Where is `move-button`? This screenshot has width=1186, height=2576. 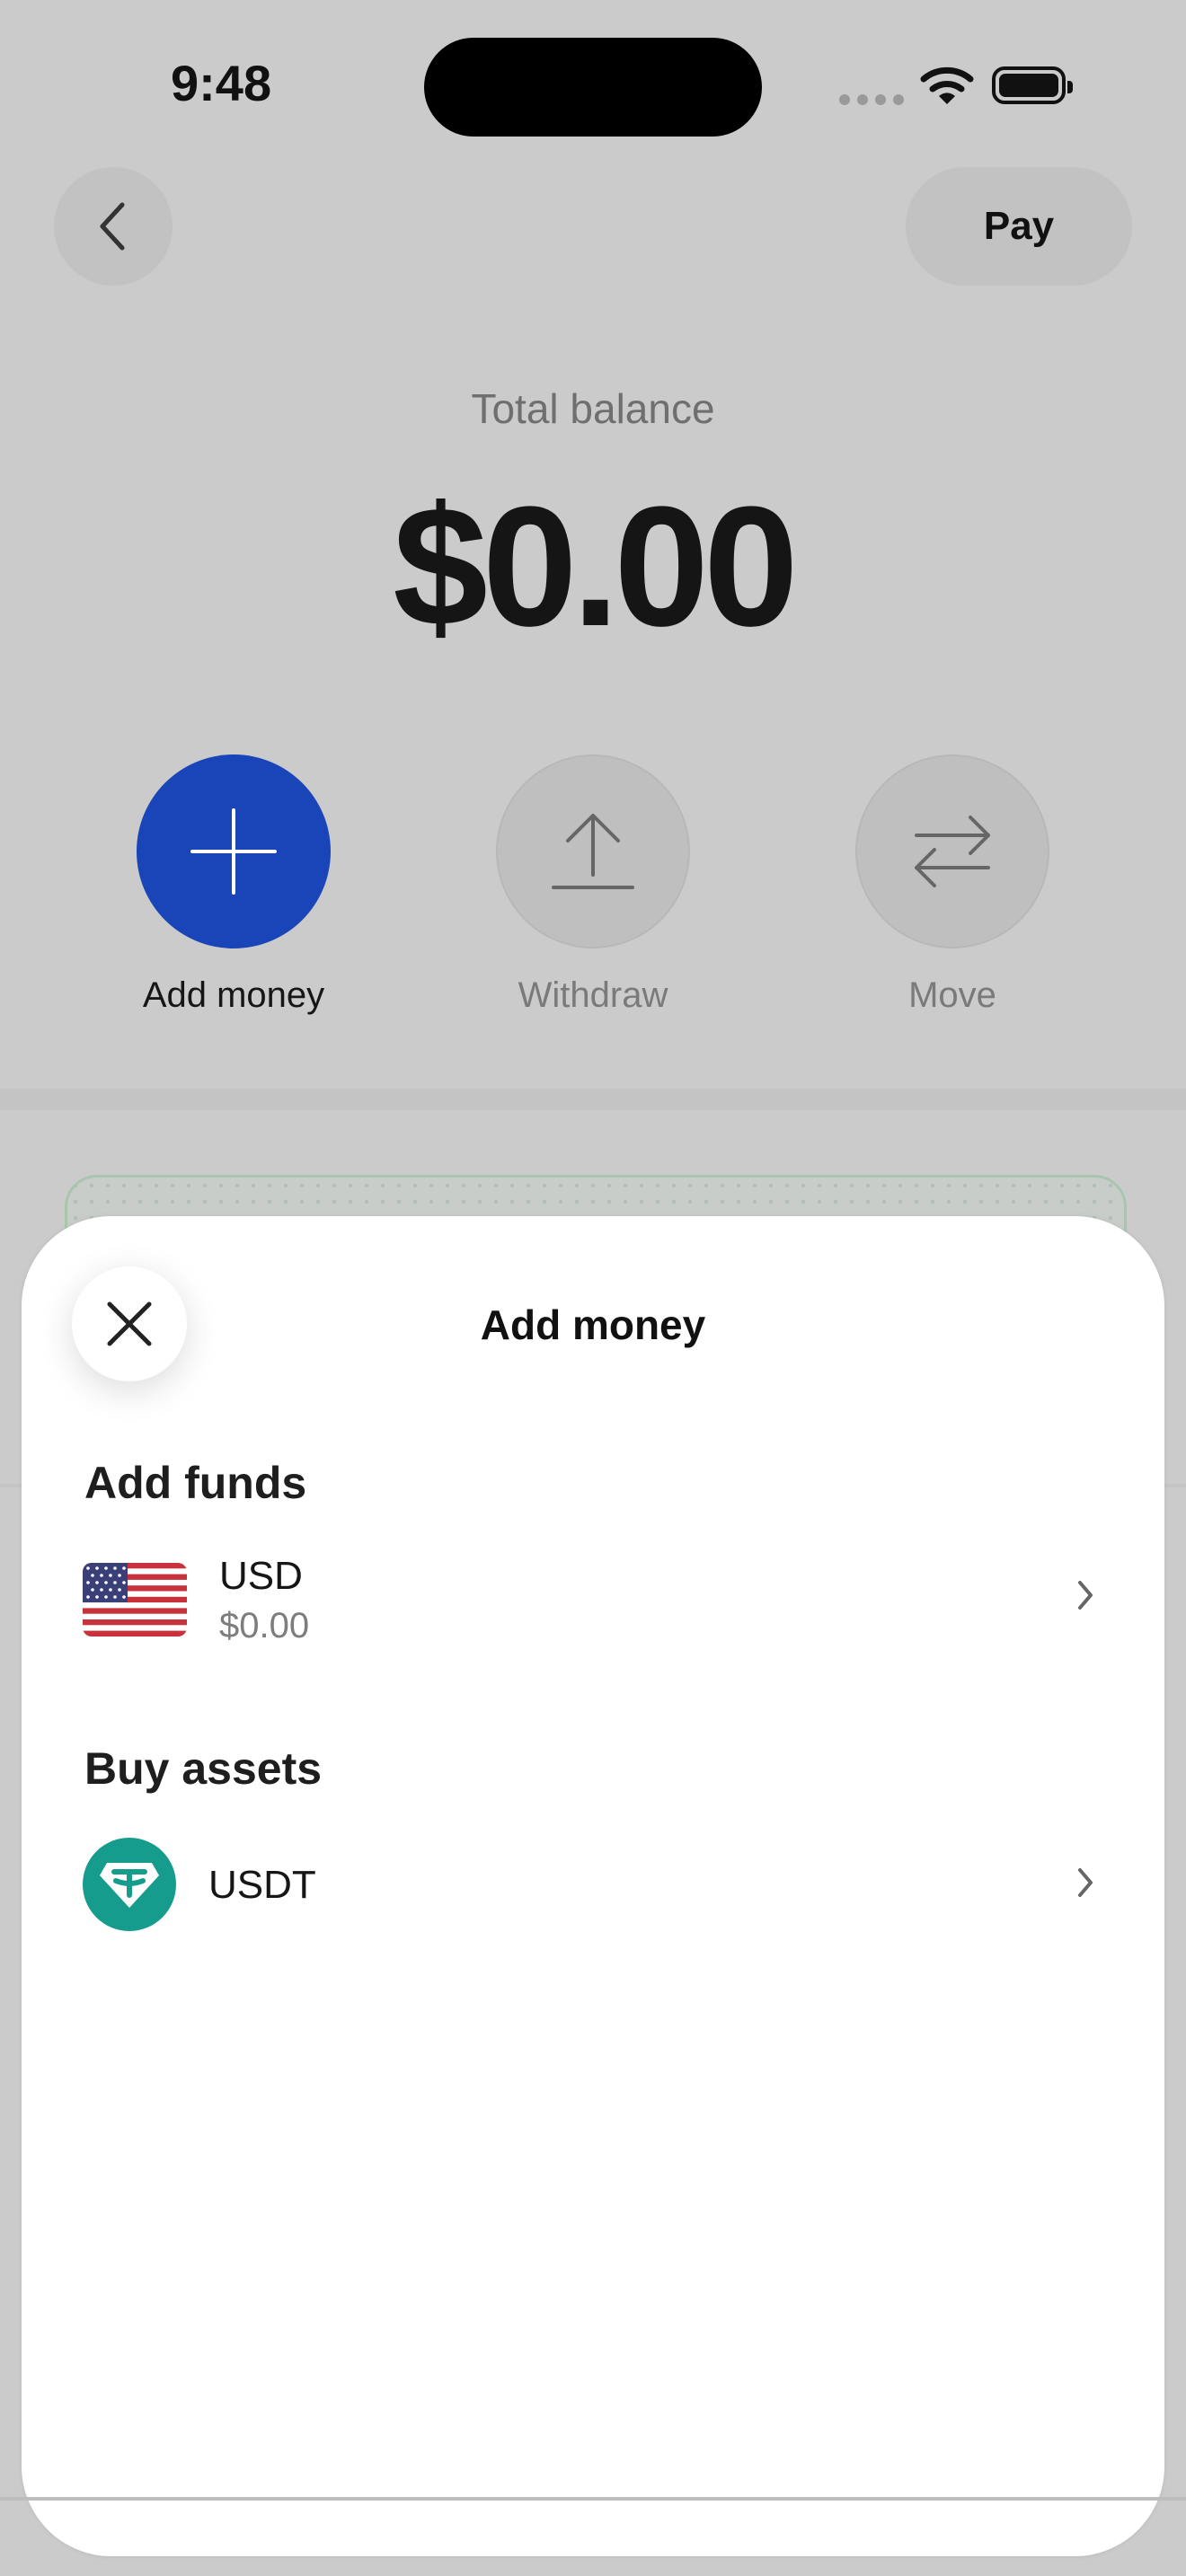 move-button is located at coordinates (952, 851).